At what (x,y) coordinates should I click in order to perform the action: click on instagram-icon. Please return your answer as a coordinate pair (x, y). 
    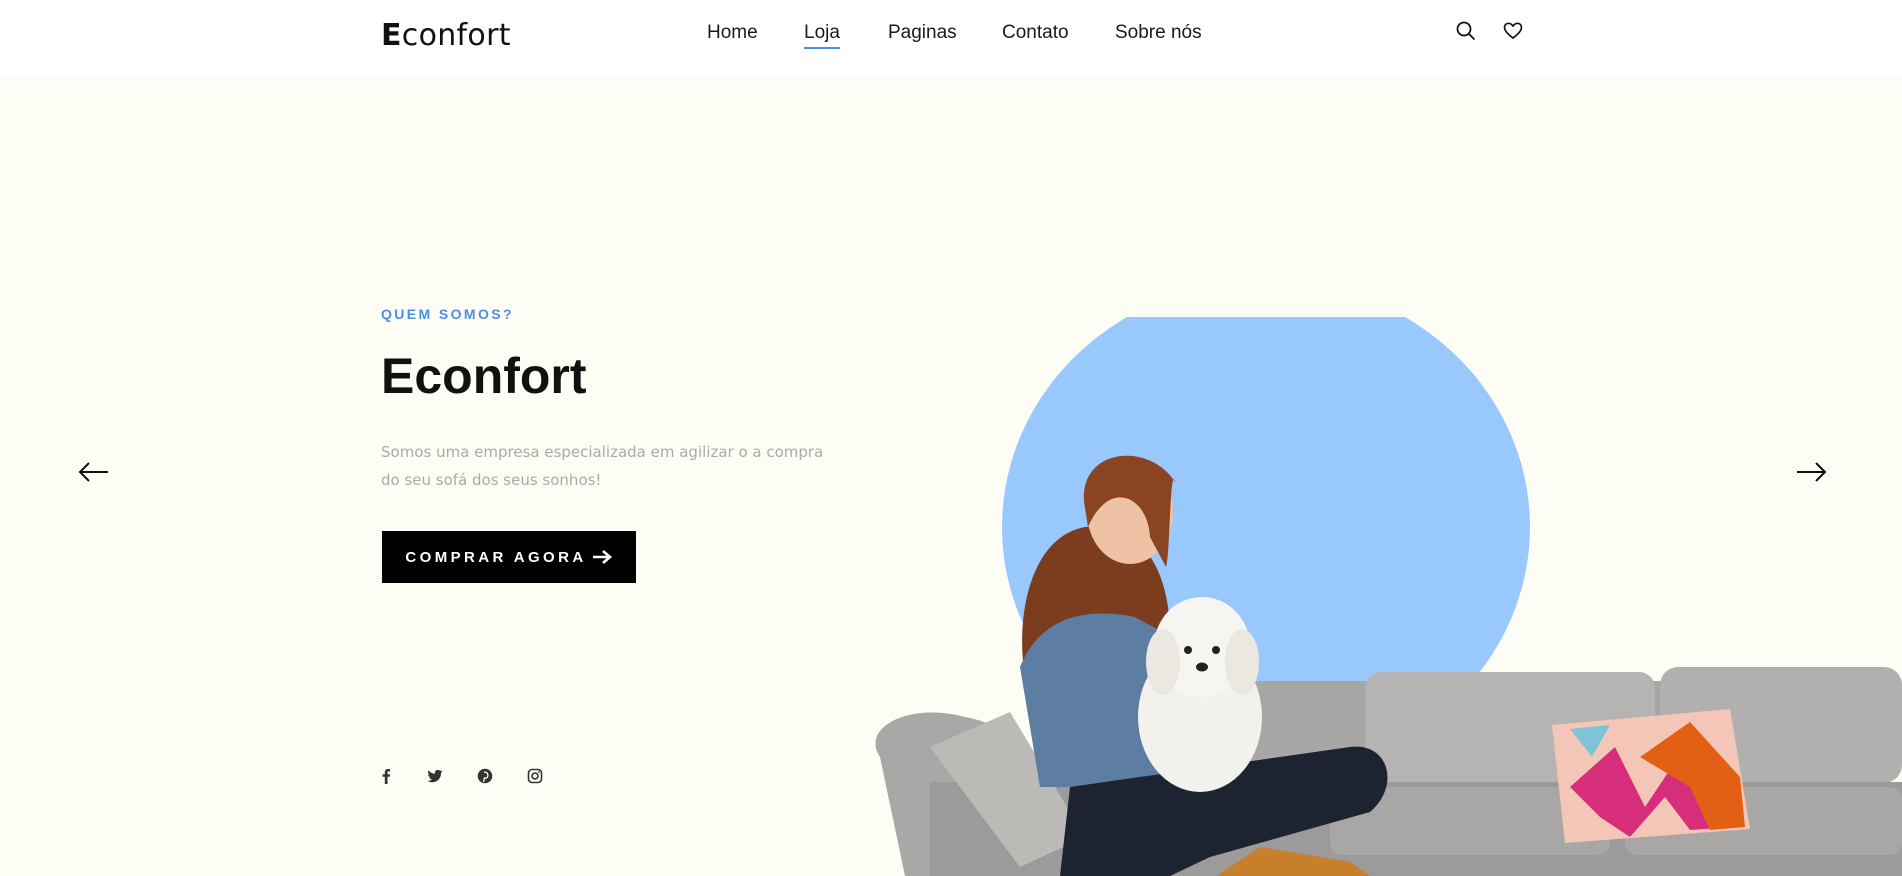
    Looking at the image, I should click on (535, 776).